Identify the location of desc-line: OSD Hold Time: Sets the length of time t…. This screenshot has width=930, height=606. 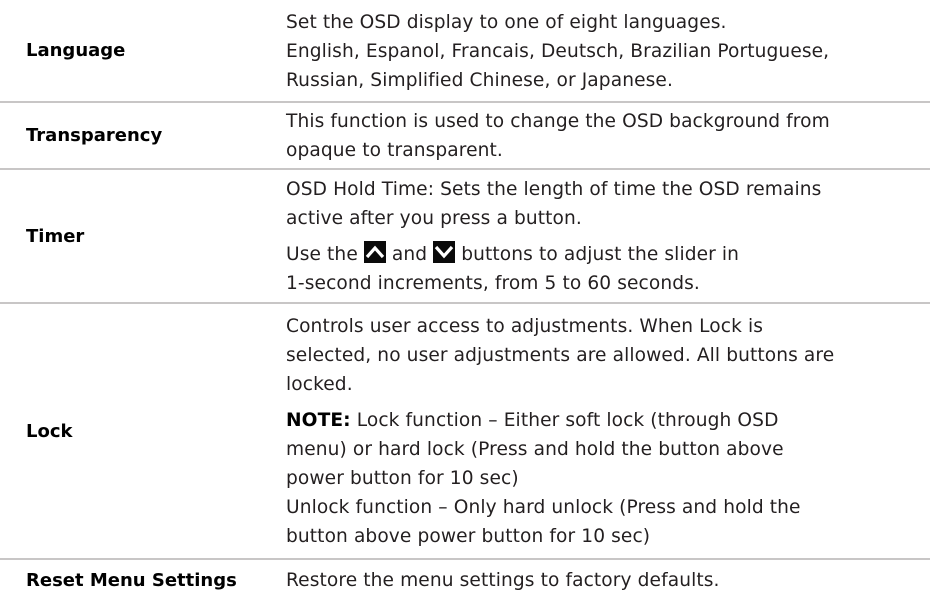
(554, 189).